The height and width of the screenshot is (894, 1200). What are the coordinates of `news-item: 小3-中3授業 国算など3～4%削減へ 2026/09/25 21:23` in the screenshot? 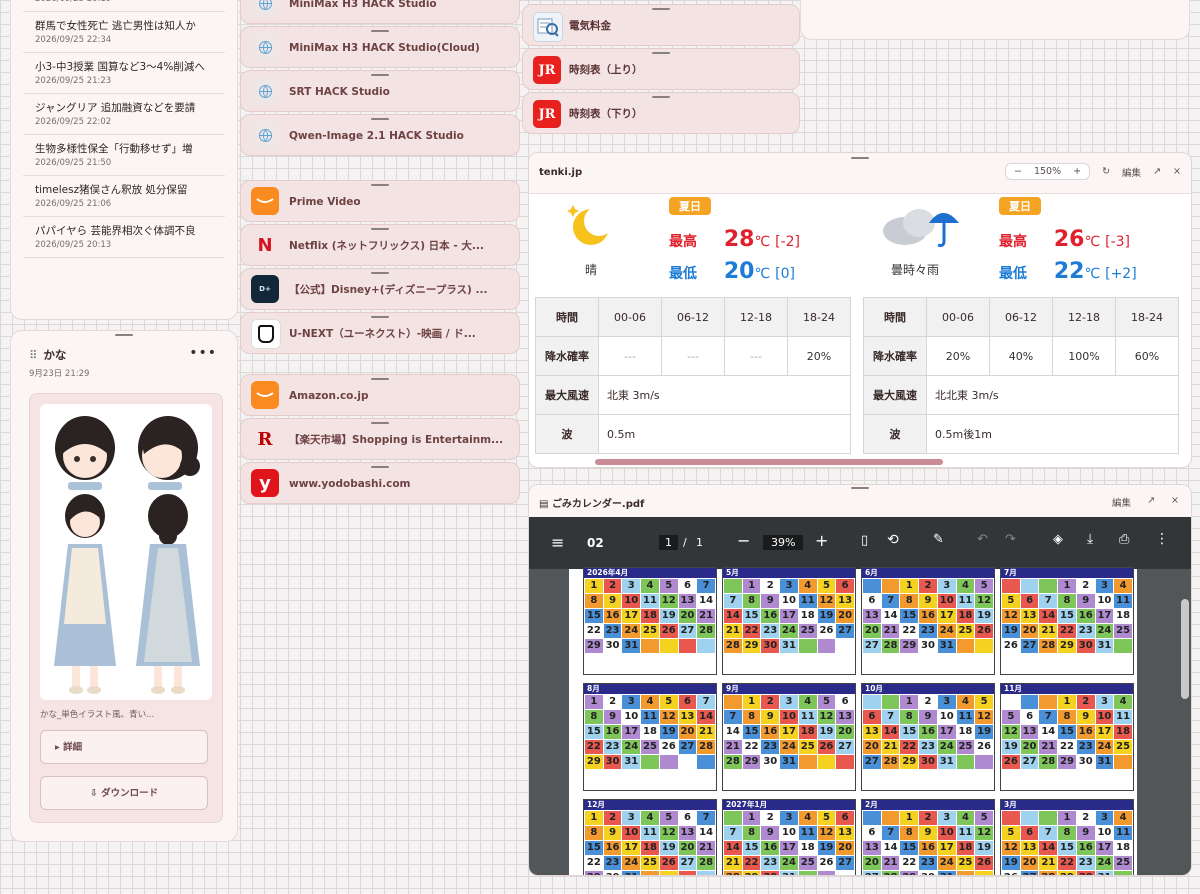 It's located at (124, 73).